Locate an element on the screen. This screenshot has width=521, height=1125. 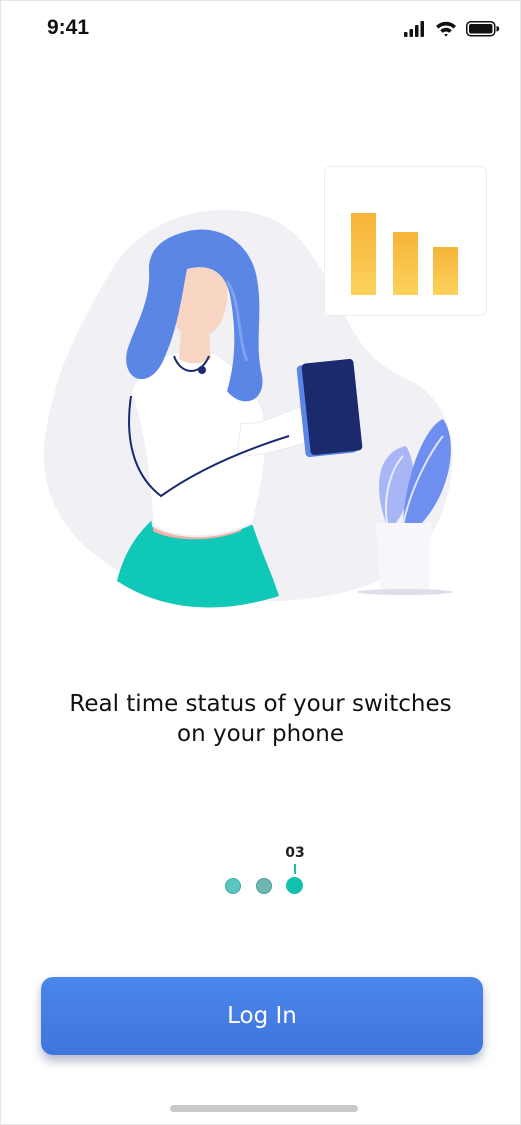
chart-card is located at coordinates (405, 241).